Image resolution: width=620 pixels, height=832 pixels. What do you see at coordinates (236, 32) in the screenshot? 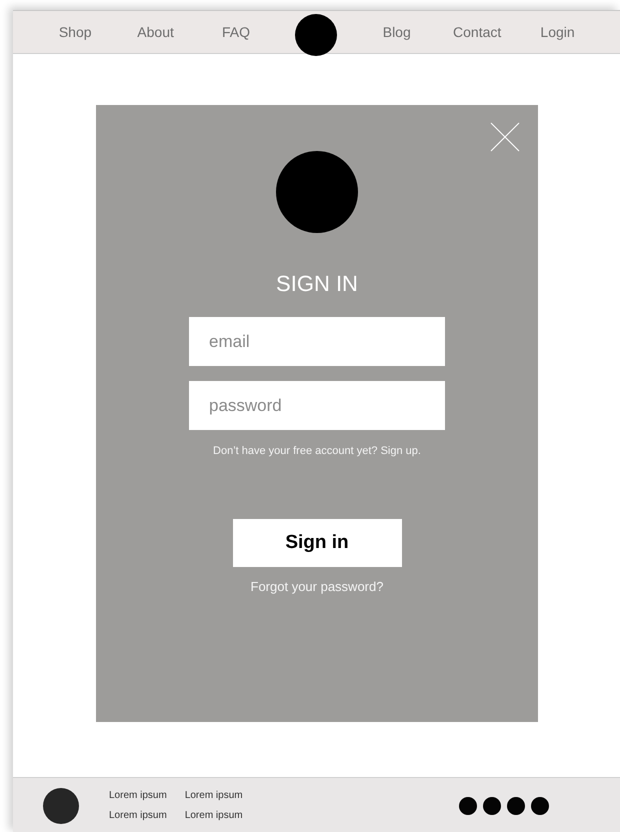
I see `nav-link: FAQ` at bounding box center [236, 32].